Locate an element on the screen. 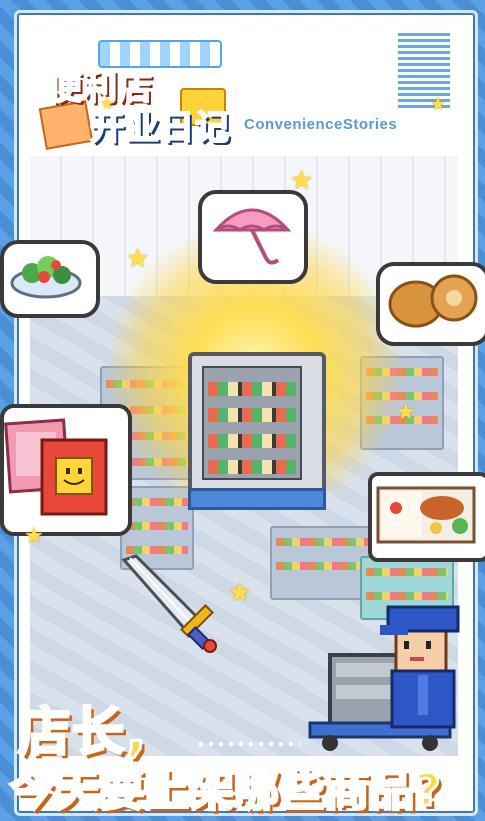 This screenshot has width=485, height=821. sword-icon is located at coordinates (169, 603).